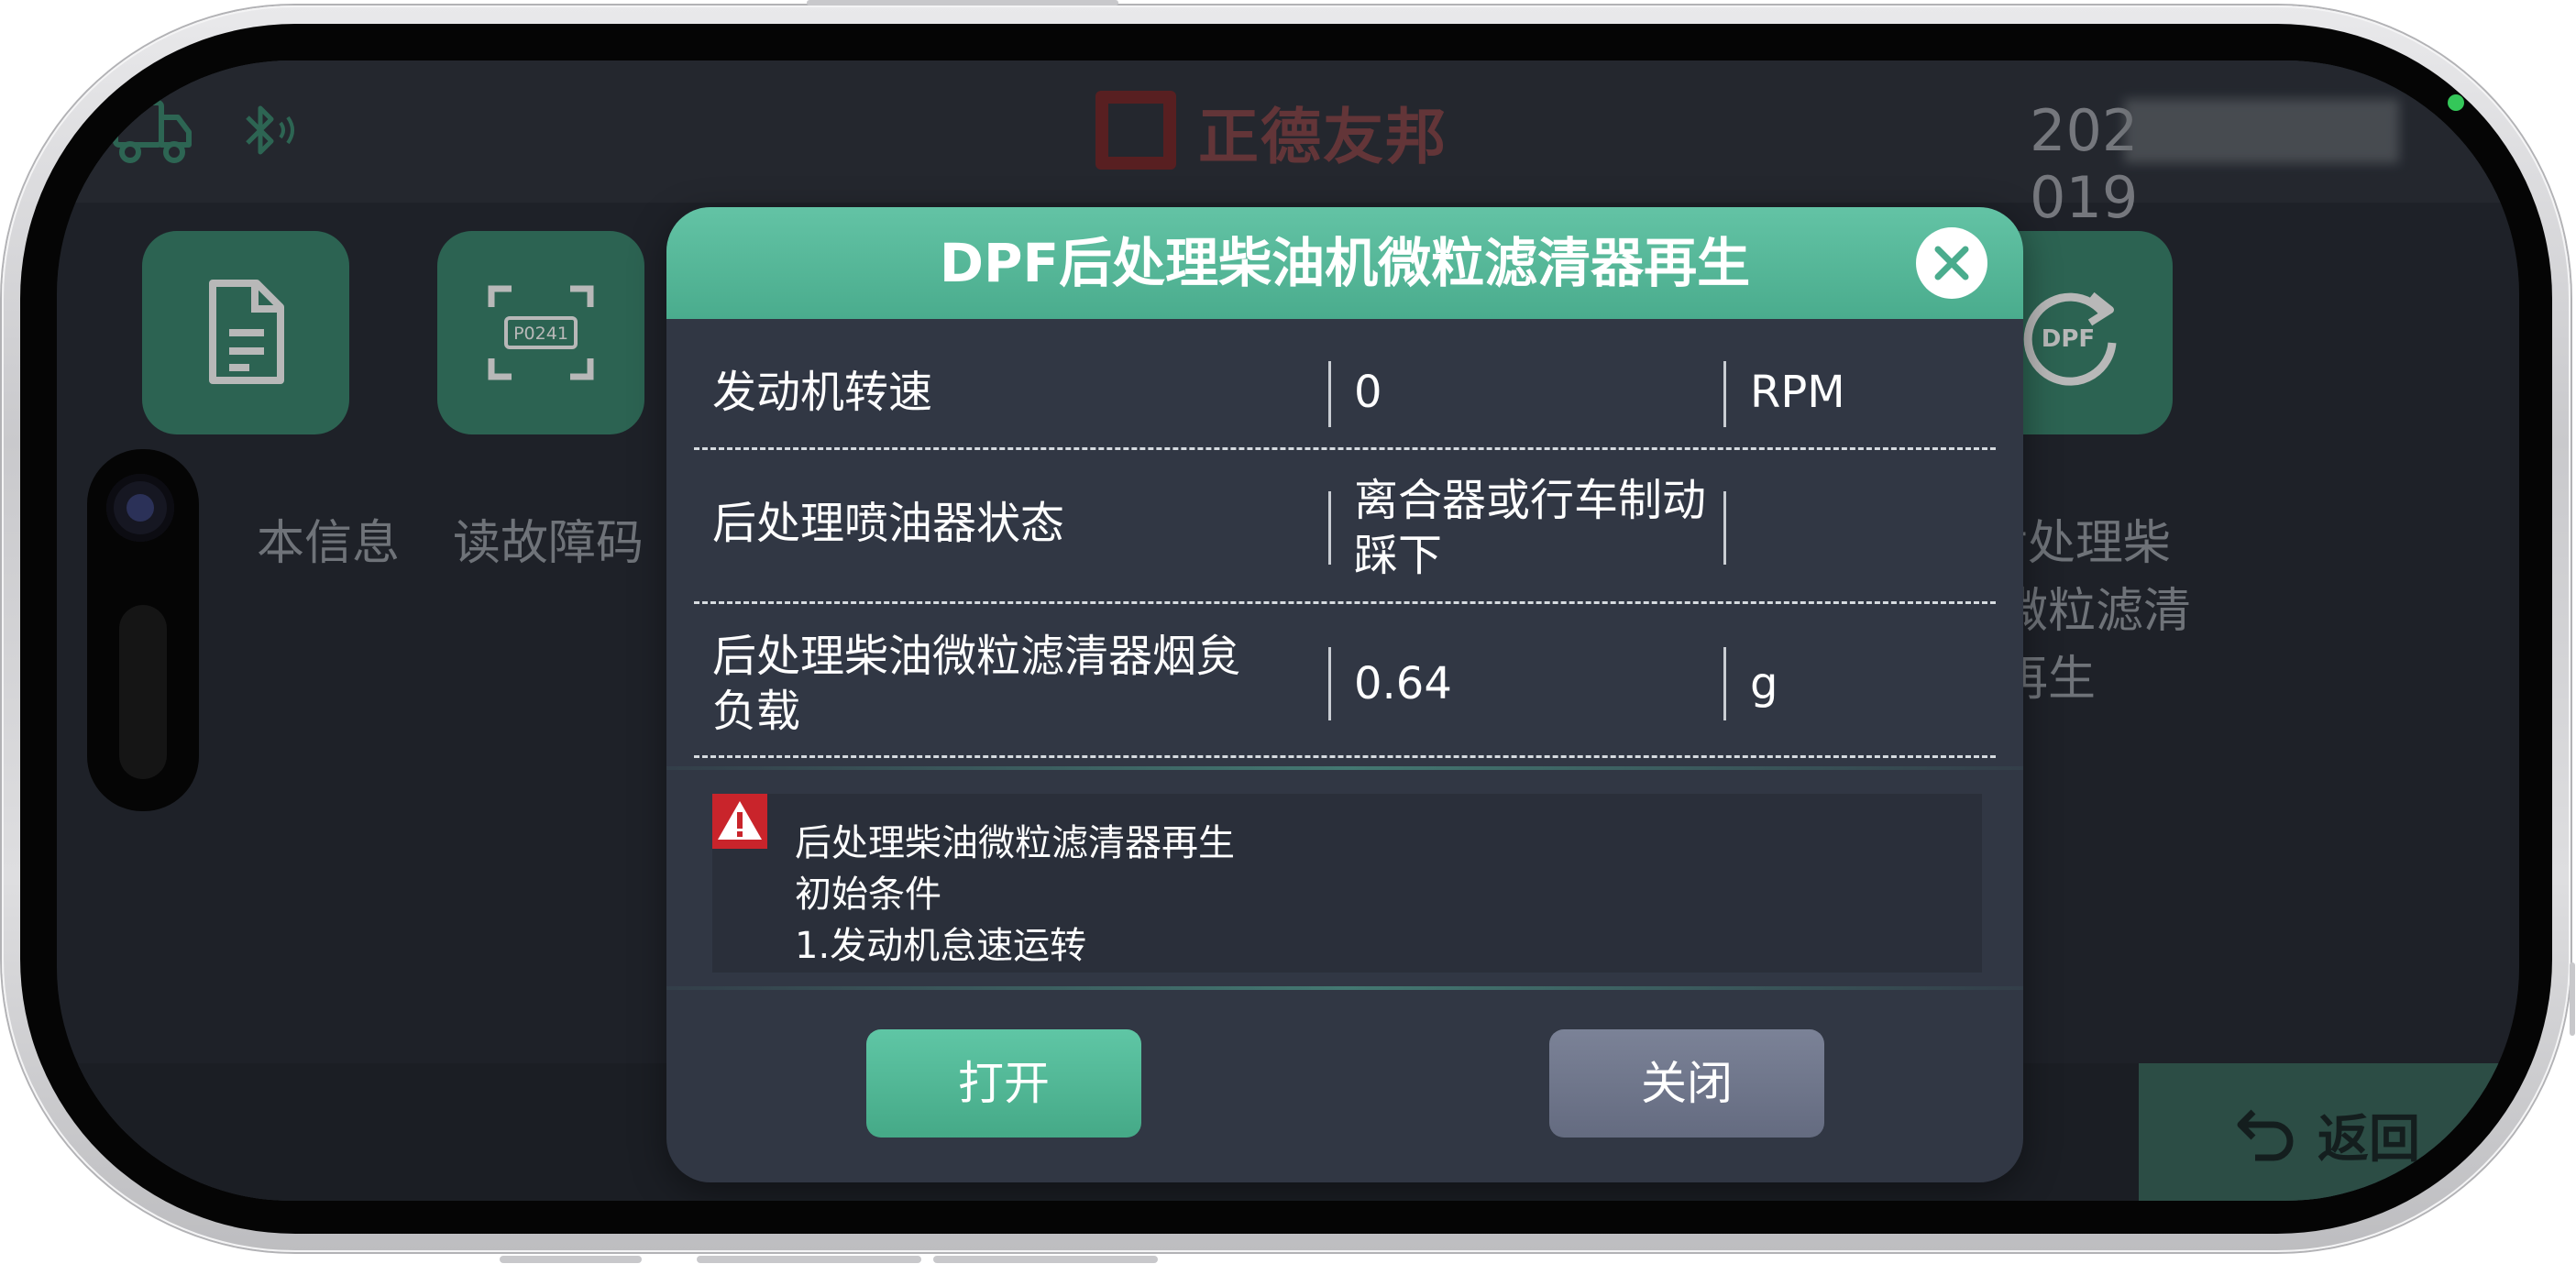 The image size is (2576, 1264). I want to click on close-icon, so click(1952, 263).